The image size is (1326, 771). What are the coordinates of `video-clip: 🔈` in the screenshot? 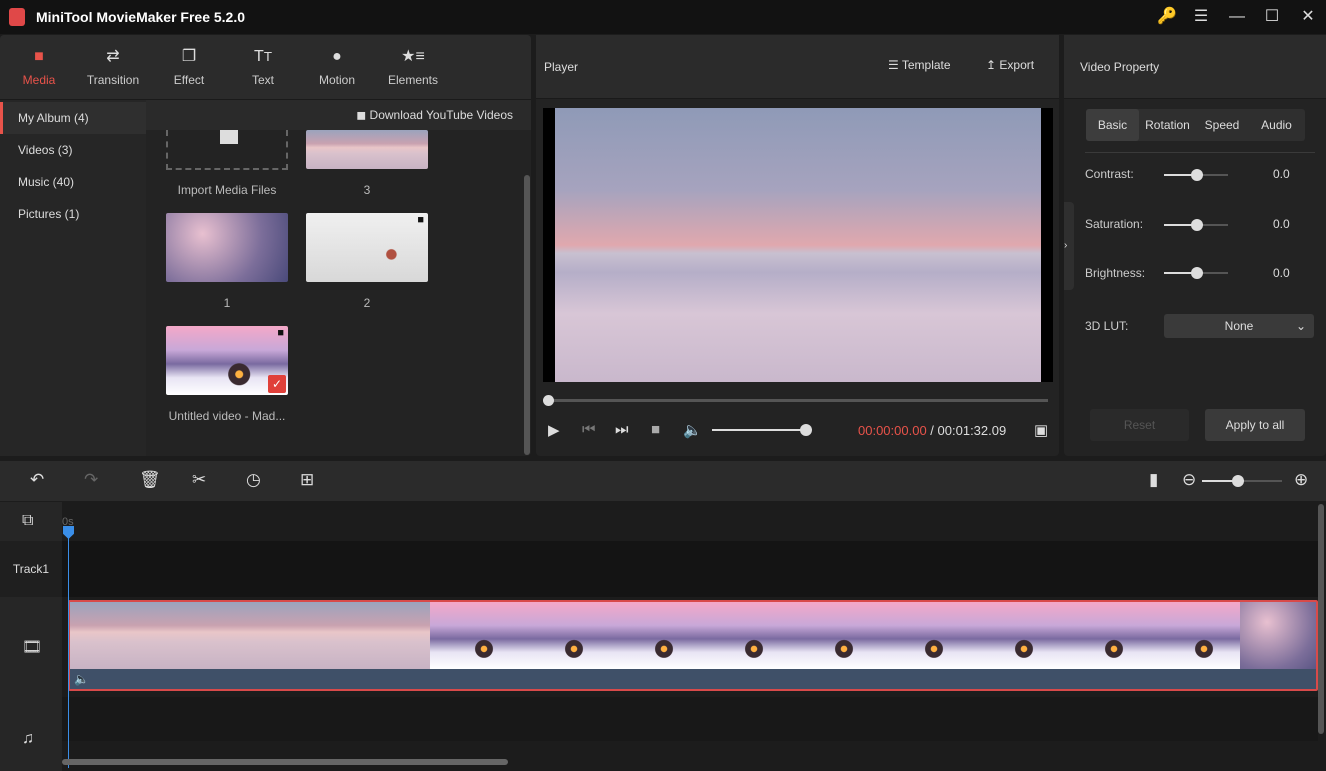 It's located at (693, 645).